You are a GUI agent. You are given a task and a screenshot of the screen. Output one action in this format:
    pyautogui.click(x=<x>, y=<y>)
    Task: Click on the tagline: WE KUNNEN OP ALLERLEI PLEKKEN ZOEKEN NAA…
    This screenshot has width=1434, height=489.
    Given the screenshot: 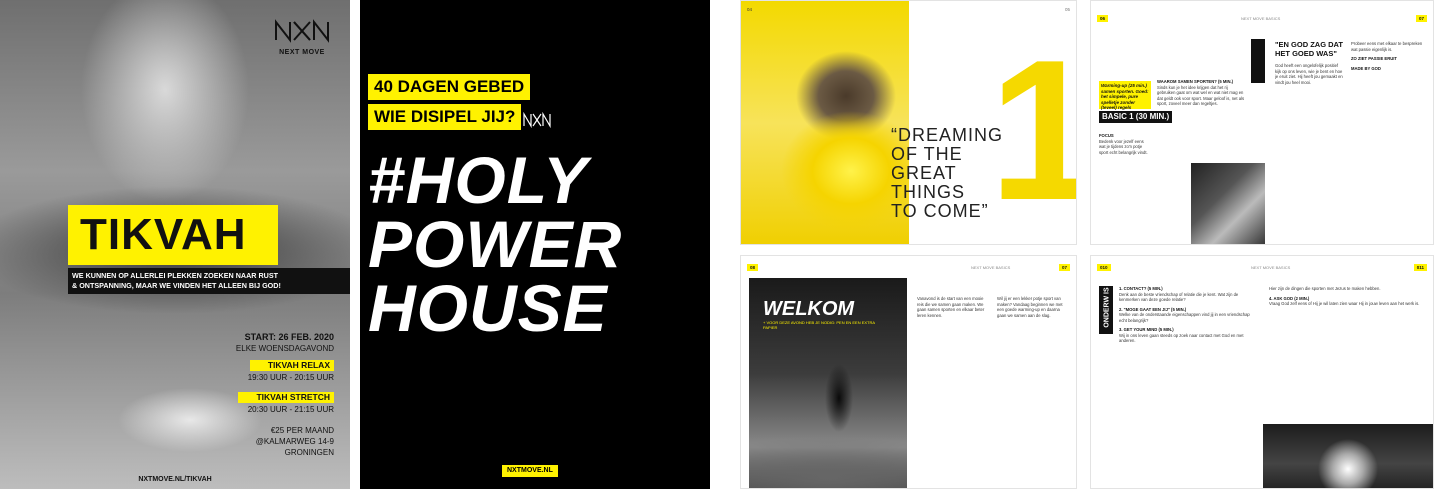 What is the action you would take?
    pyautogui.click(x=210, y=281)
    